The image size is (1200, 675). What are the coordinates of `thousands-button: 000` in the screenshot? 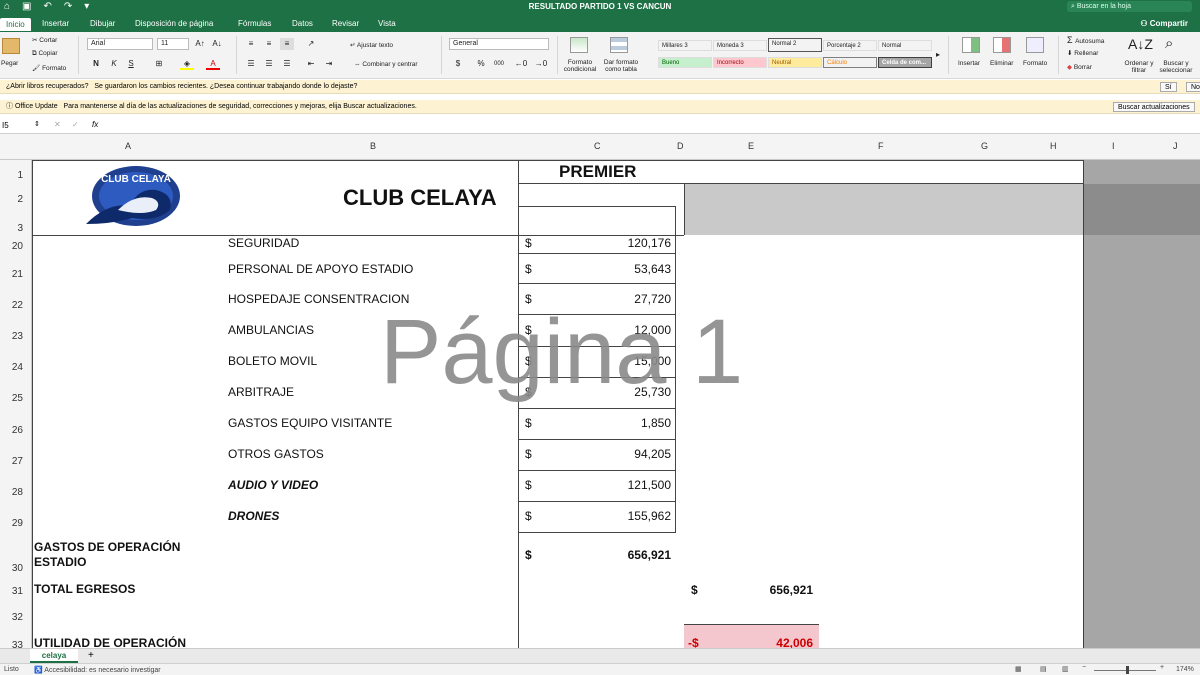 It's located at (499, 64).